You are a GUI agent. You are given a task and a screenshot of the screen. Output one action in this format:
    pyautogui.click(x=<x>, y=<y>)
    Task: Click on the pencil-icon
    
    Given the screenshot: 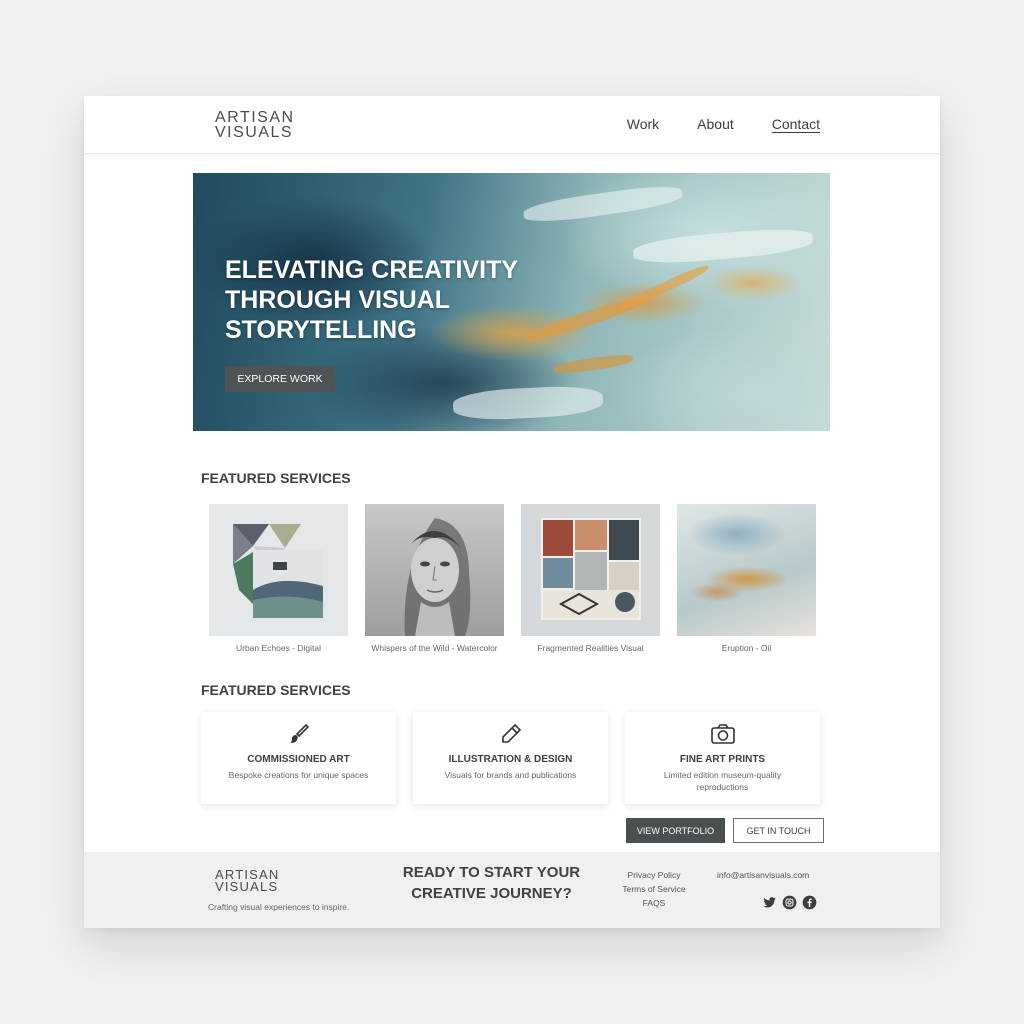 What is the action you would take?
    pyautogui.click(x=511, y=734)
    